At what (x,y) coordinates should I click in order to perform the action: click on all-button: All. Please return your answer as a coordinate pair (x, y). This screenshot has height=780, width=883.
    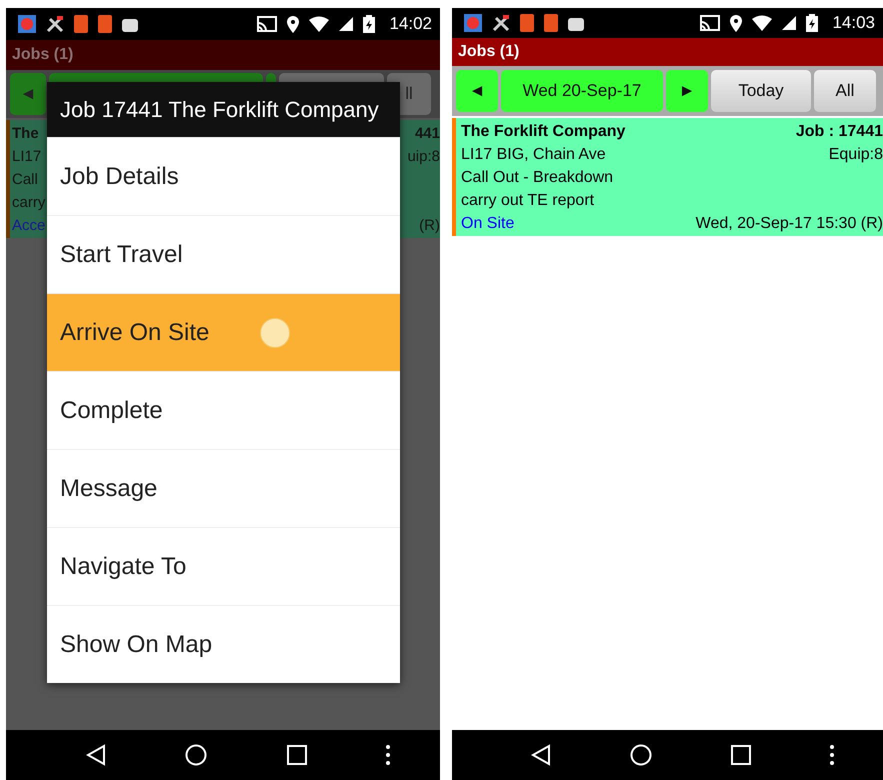
    Looking at the image, I should click on (845, 91).